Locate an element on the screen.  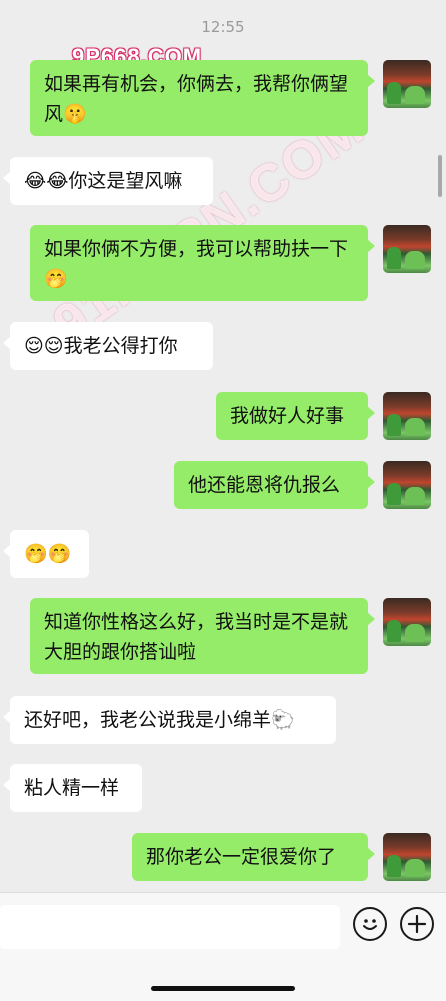
hand-over-mouth-emoji: 🤭 is located at coordinates (56, 279).